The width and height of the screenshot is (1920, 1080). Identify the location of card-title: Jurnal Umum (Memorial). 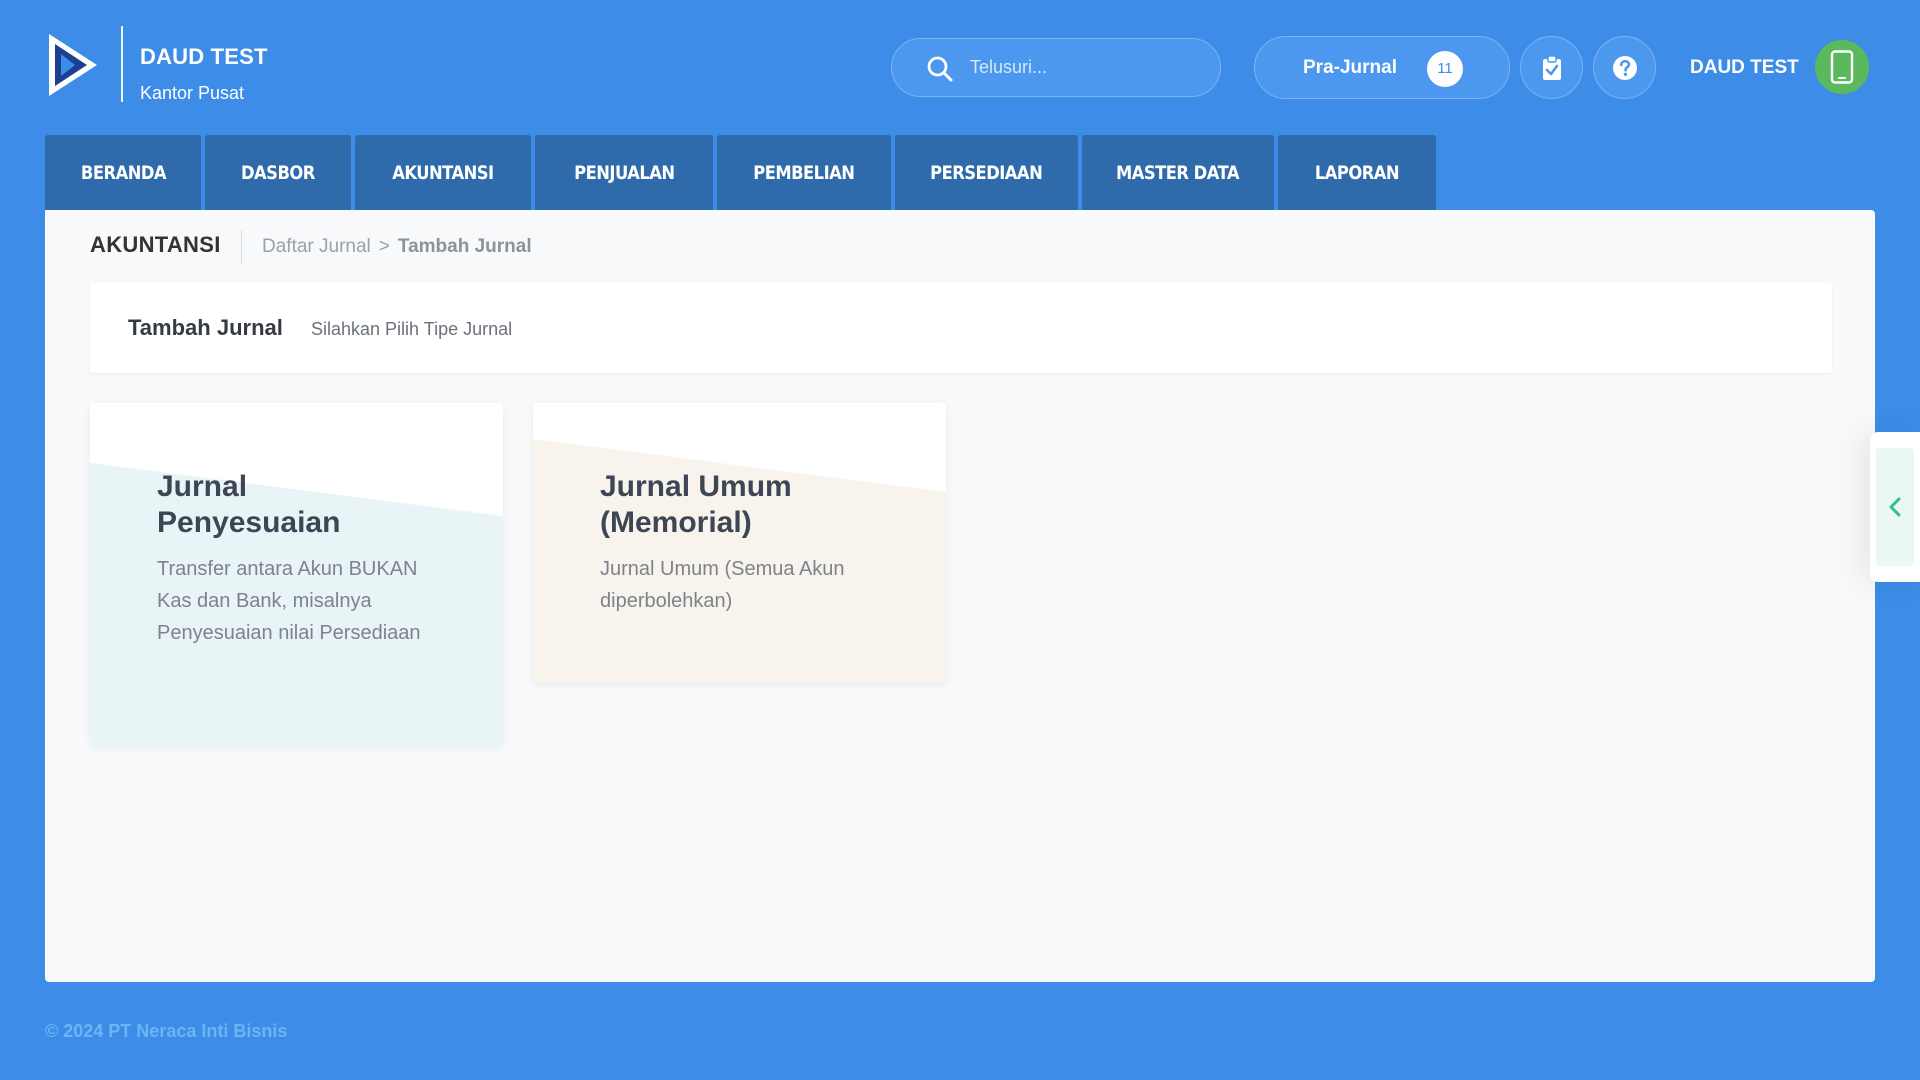
(696, 504).